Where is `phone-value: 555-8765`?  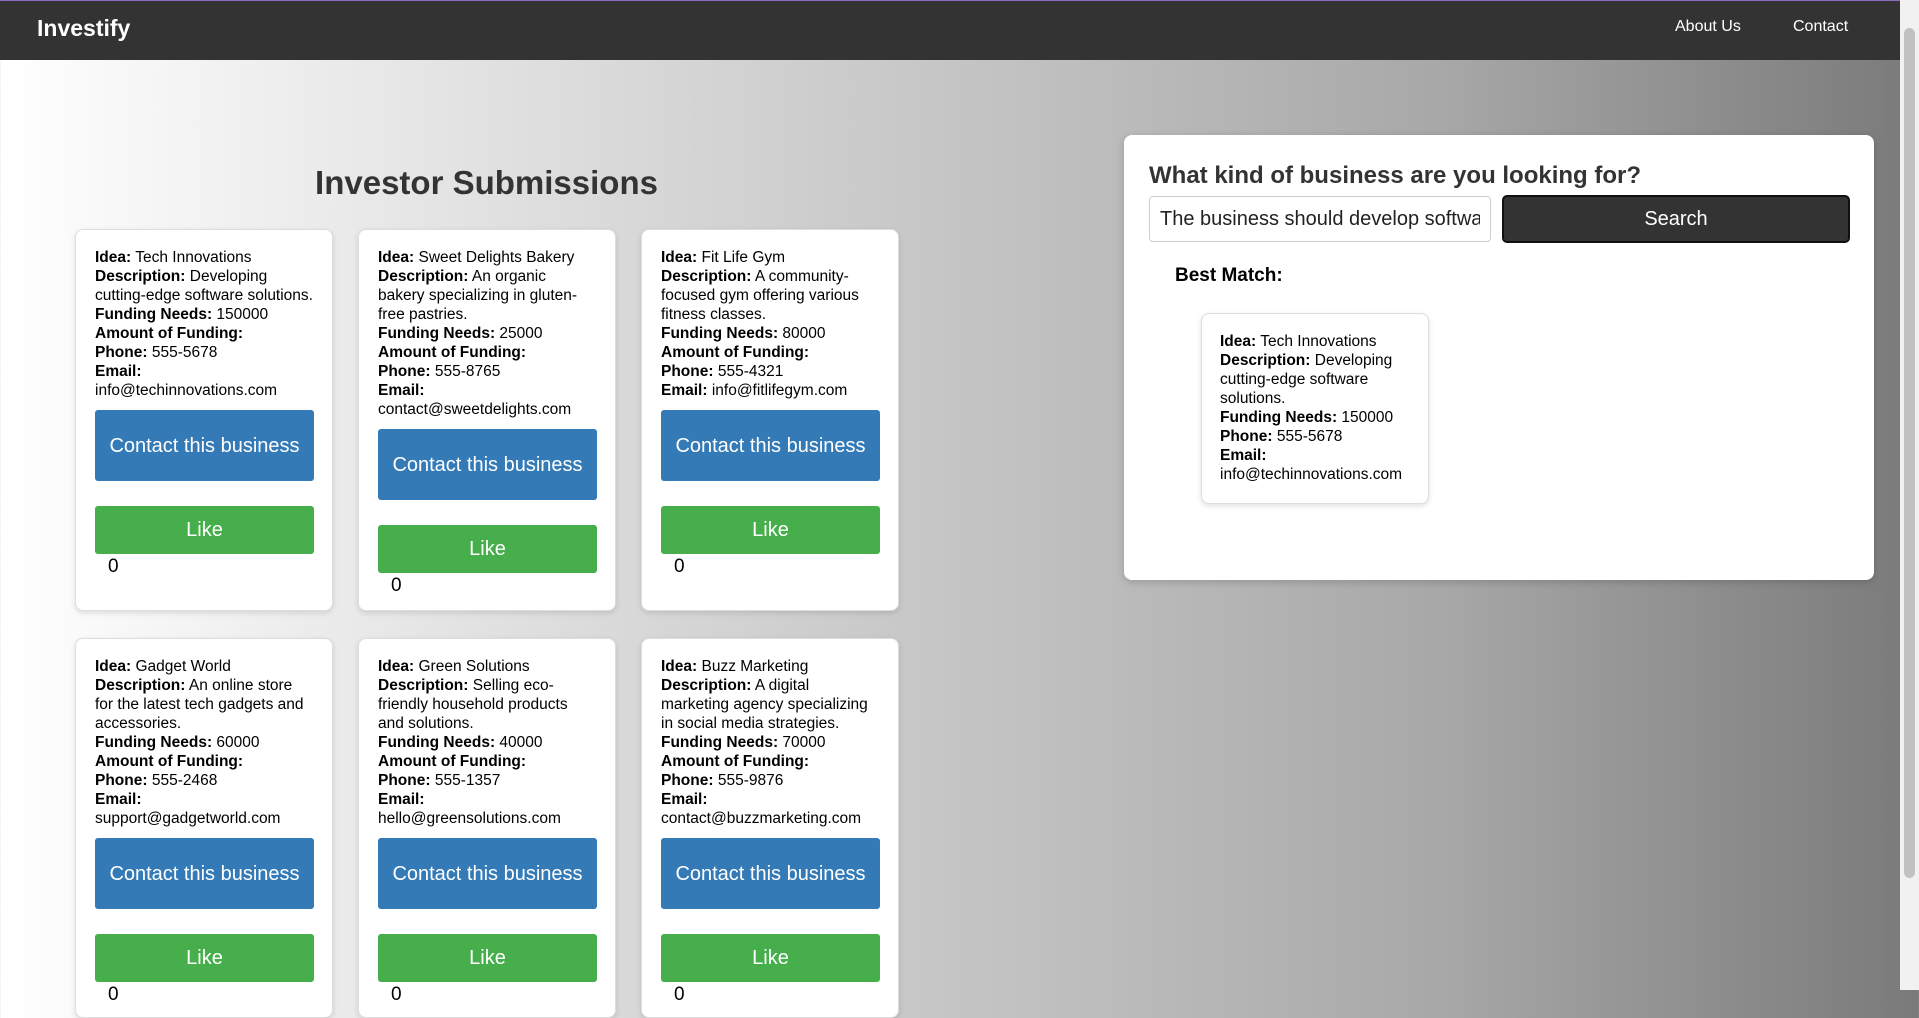 phone-value: 555-8765 is located at coordinates (467, 371).